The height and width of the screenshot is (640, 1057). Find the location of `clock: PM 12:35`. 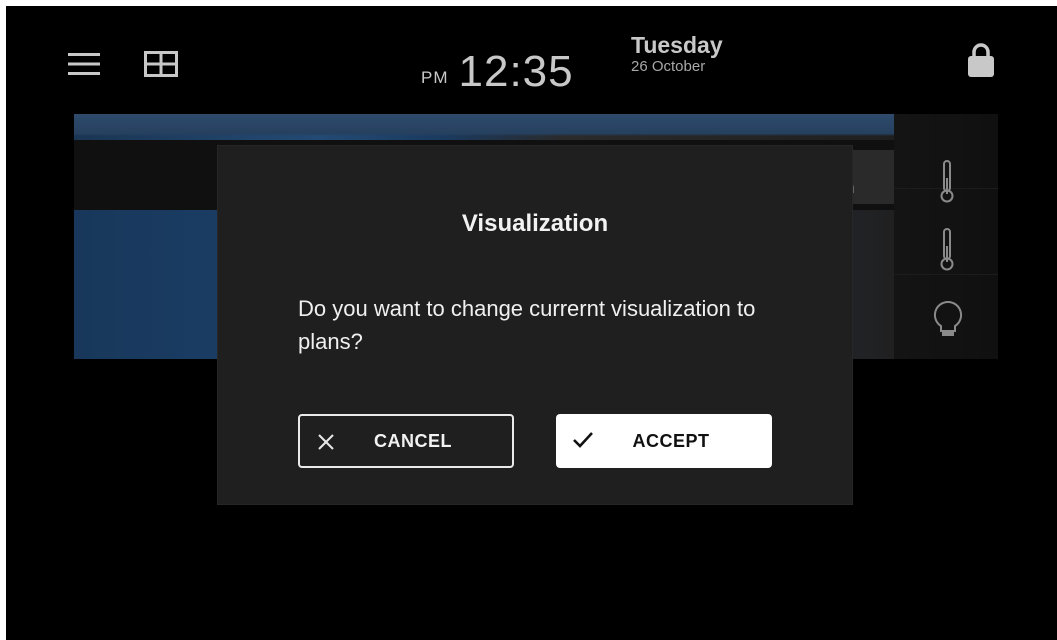

clock: PM 12:35 is located at coordinates (497, 66).